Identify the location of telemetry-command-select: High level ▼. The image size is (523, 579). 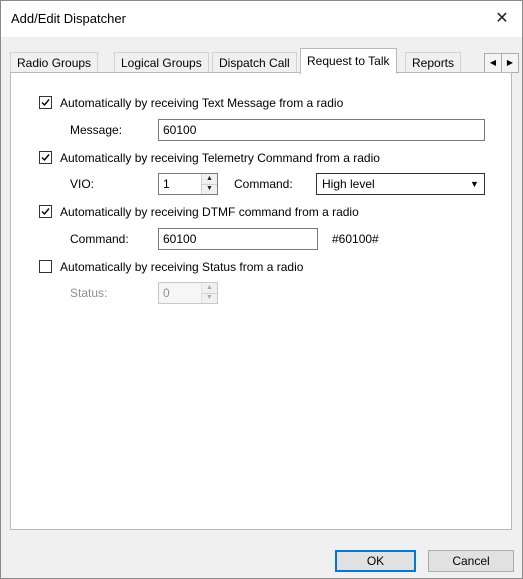
(400, 184).